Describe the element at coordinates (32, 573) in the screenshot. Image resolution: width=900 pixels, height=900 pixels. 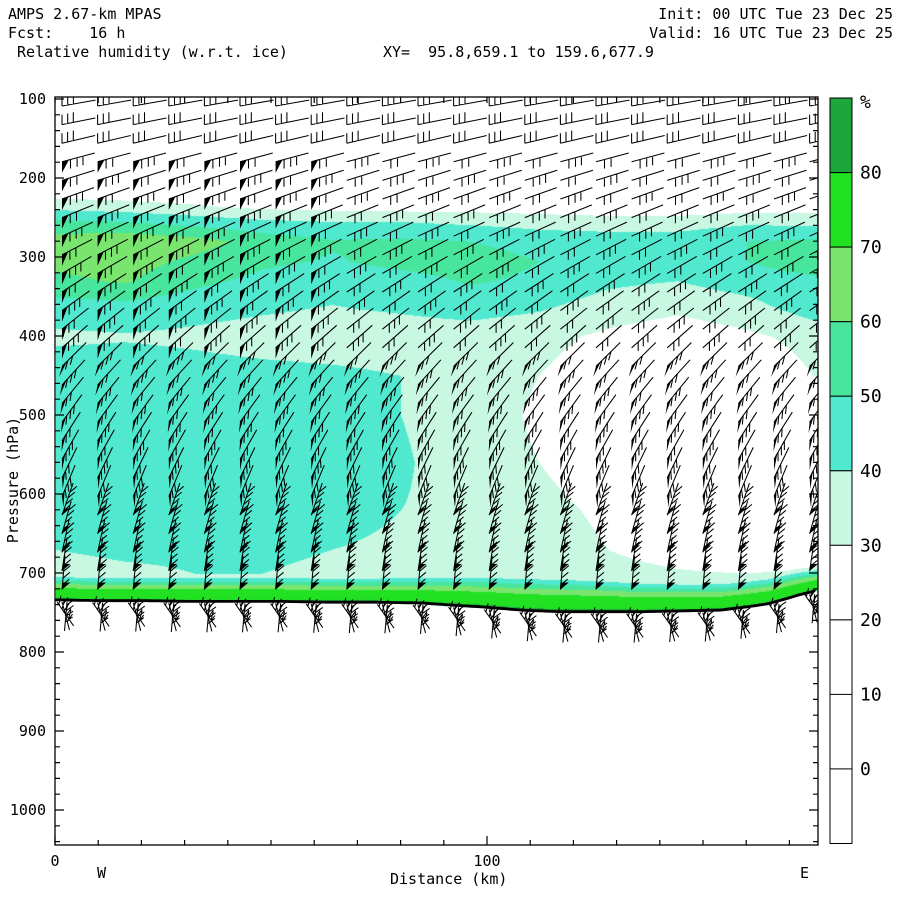
I see `pressure-tick-label: 700` at that location.